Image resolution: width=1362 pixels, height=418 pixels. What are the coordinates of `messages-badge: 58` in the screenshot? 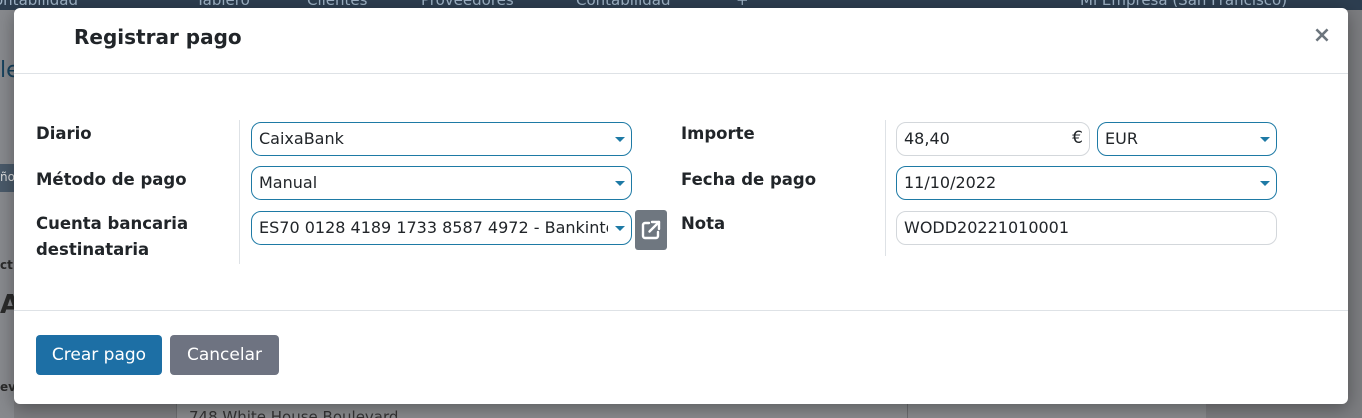 It's located at (1032, 0).